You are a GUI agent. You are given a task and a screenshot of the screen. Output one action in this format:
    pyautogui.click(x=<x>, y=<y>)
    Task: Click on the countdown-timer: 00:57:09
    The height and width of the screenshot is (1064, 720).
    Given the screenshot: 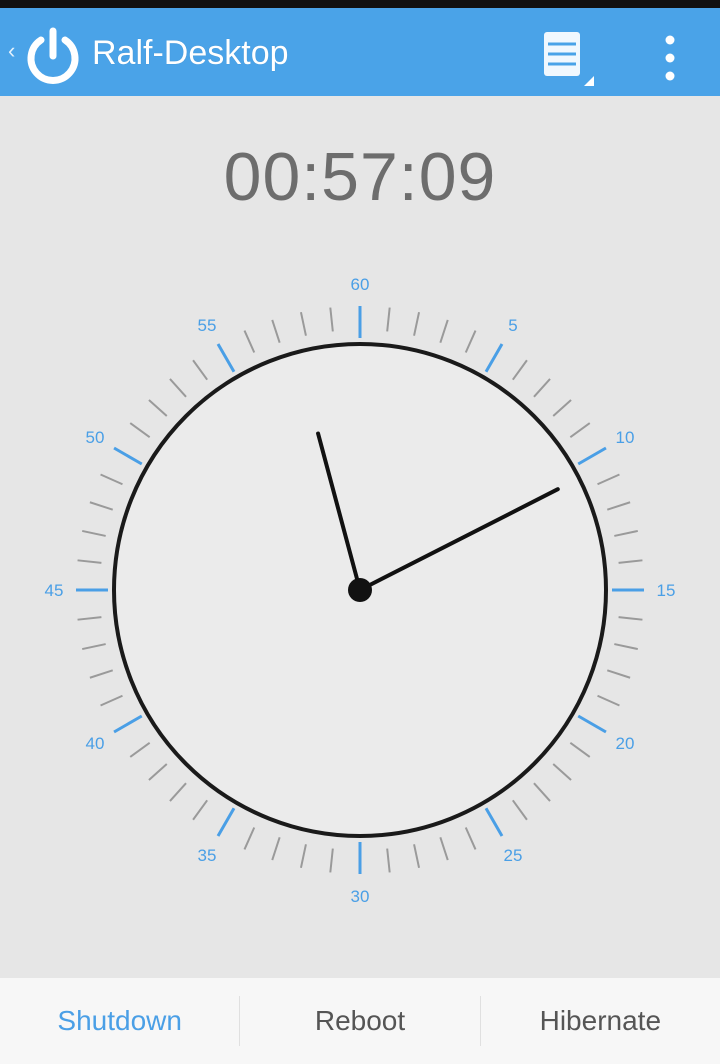 What is the action you would take?
    pyautogui.click(x=360, y=177)
    